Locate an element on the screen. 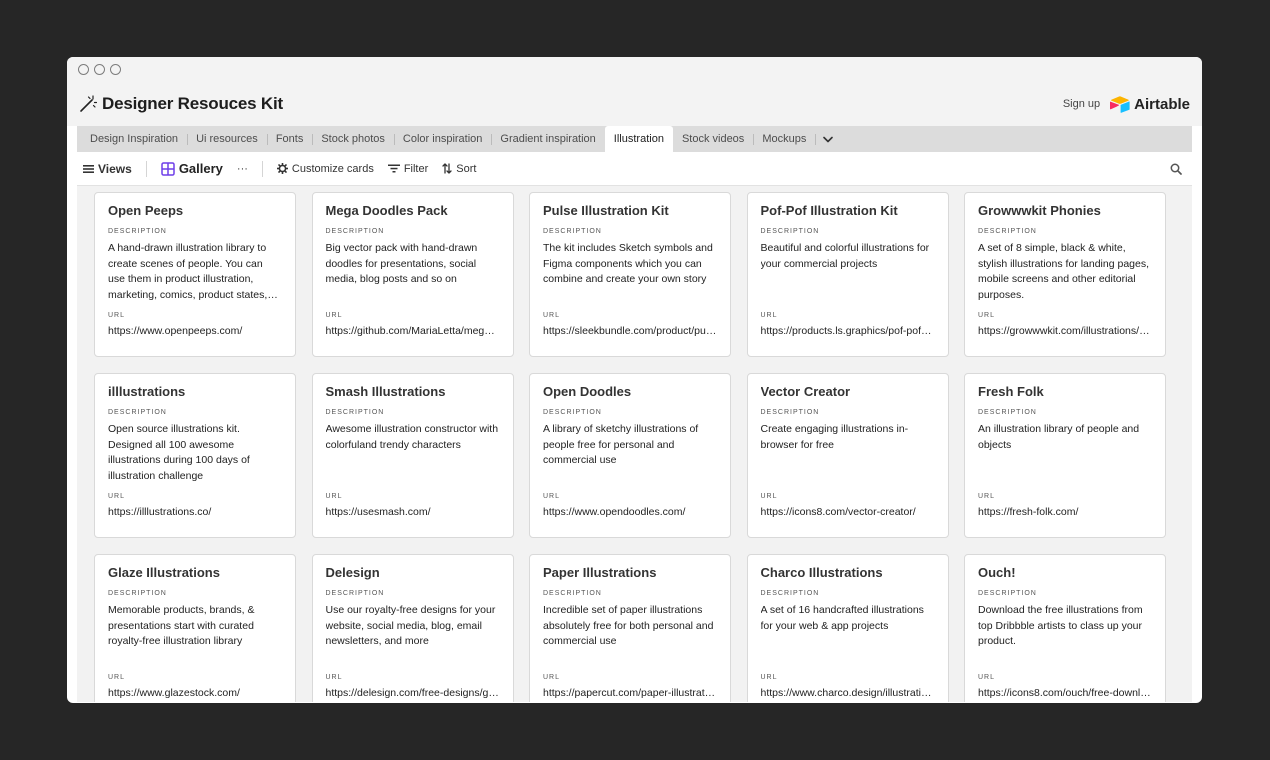 Image resolution: width=1270 pixels, height=760 pixels. tab-gradient-inspiration: Gradient inspiration is located at coordinates (547, 139).